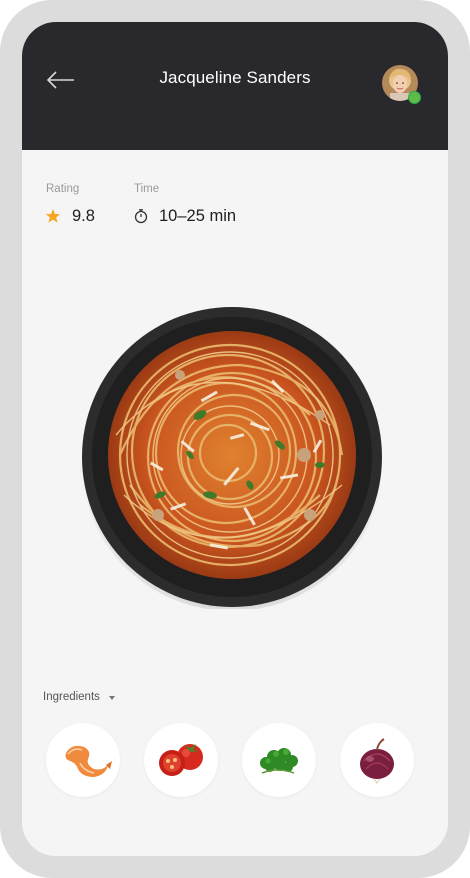 This screenshot has width=470, height=878. What do you see at coordinates (71, 697) in the screenshot?
I see `ingredients-dropdown-label: Ingredients` at bounding box center [71, 697].